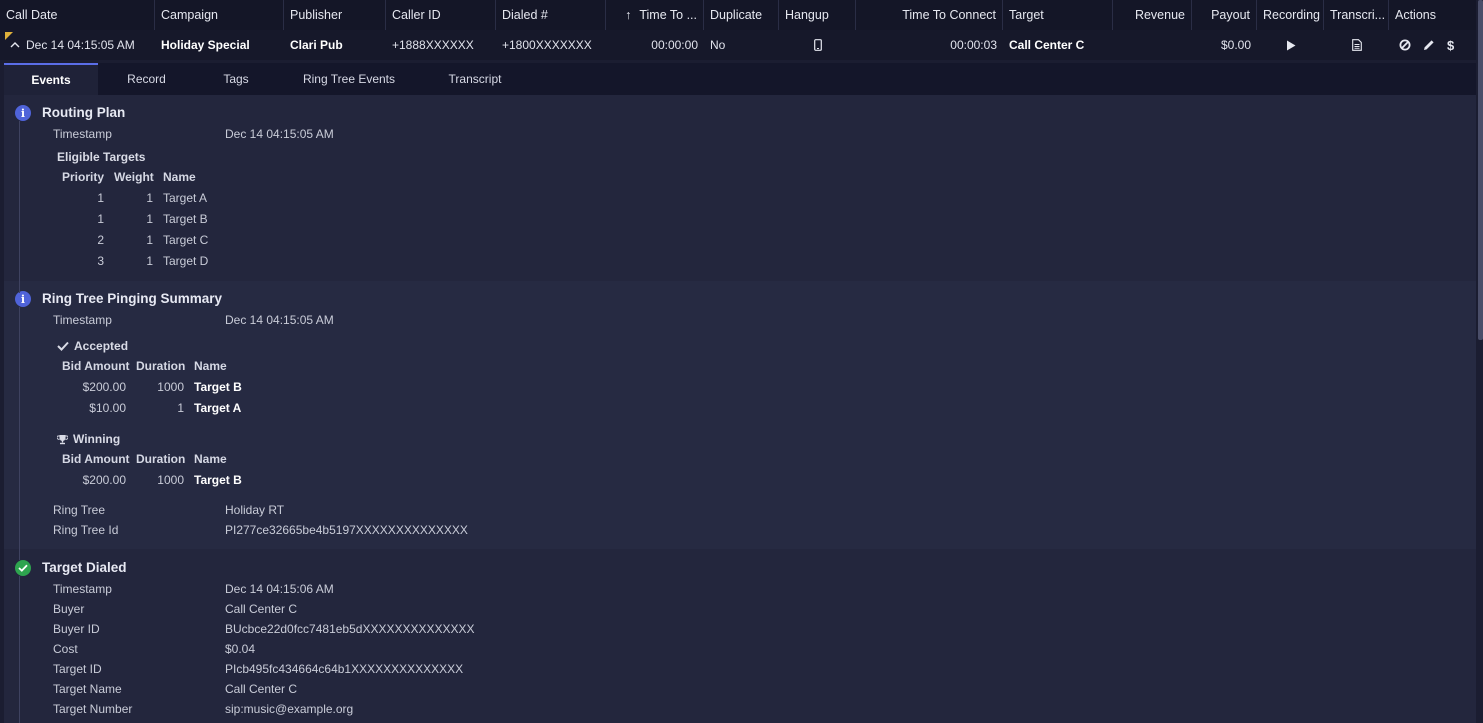 This screenshot has height=723, width=1483. I want to click on event-title: Ring Tree Pinging Summary, so click(132, 298).